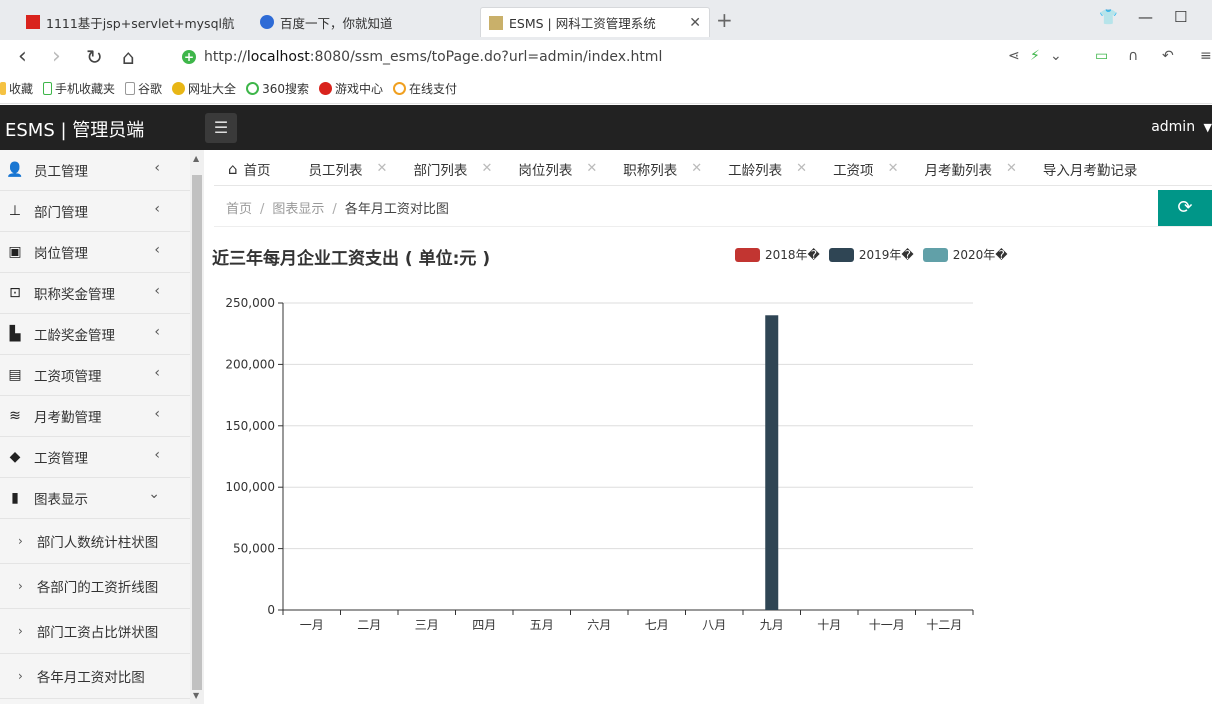 Image resolution: width=1212 pixels, height=704 pixels. Describe the element at coordinates (1101, 56) in the screenshot. I see `battery-icon: ▭` at that location.